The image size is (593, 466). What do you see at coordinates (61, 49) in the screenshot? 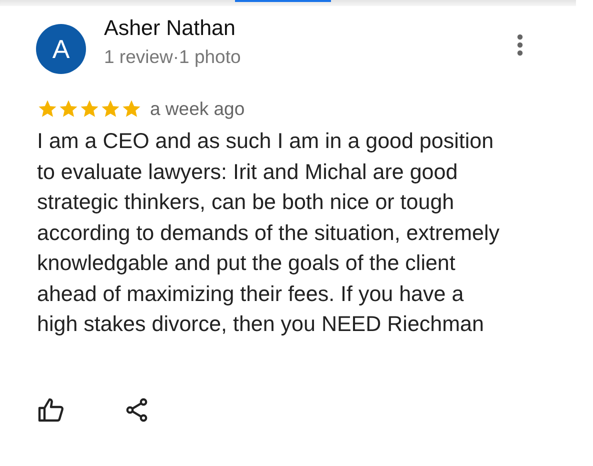
I see `avatar: A` at bounding box center [61, 49].